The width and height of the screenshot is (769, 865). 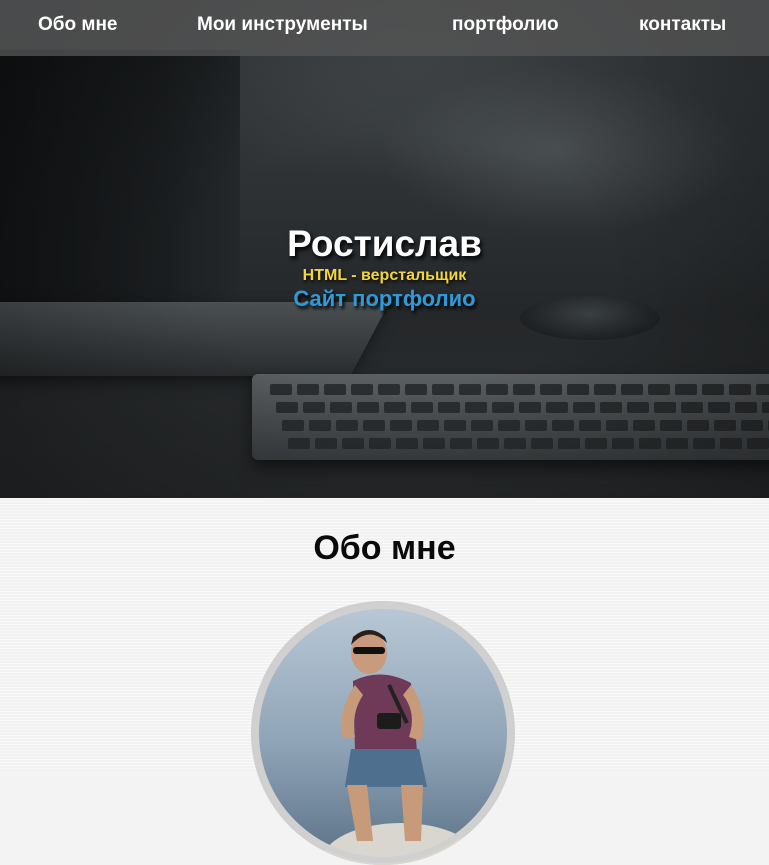 I want to click on about-title: Обо мне, so click(x=384, y=548).